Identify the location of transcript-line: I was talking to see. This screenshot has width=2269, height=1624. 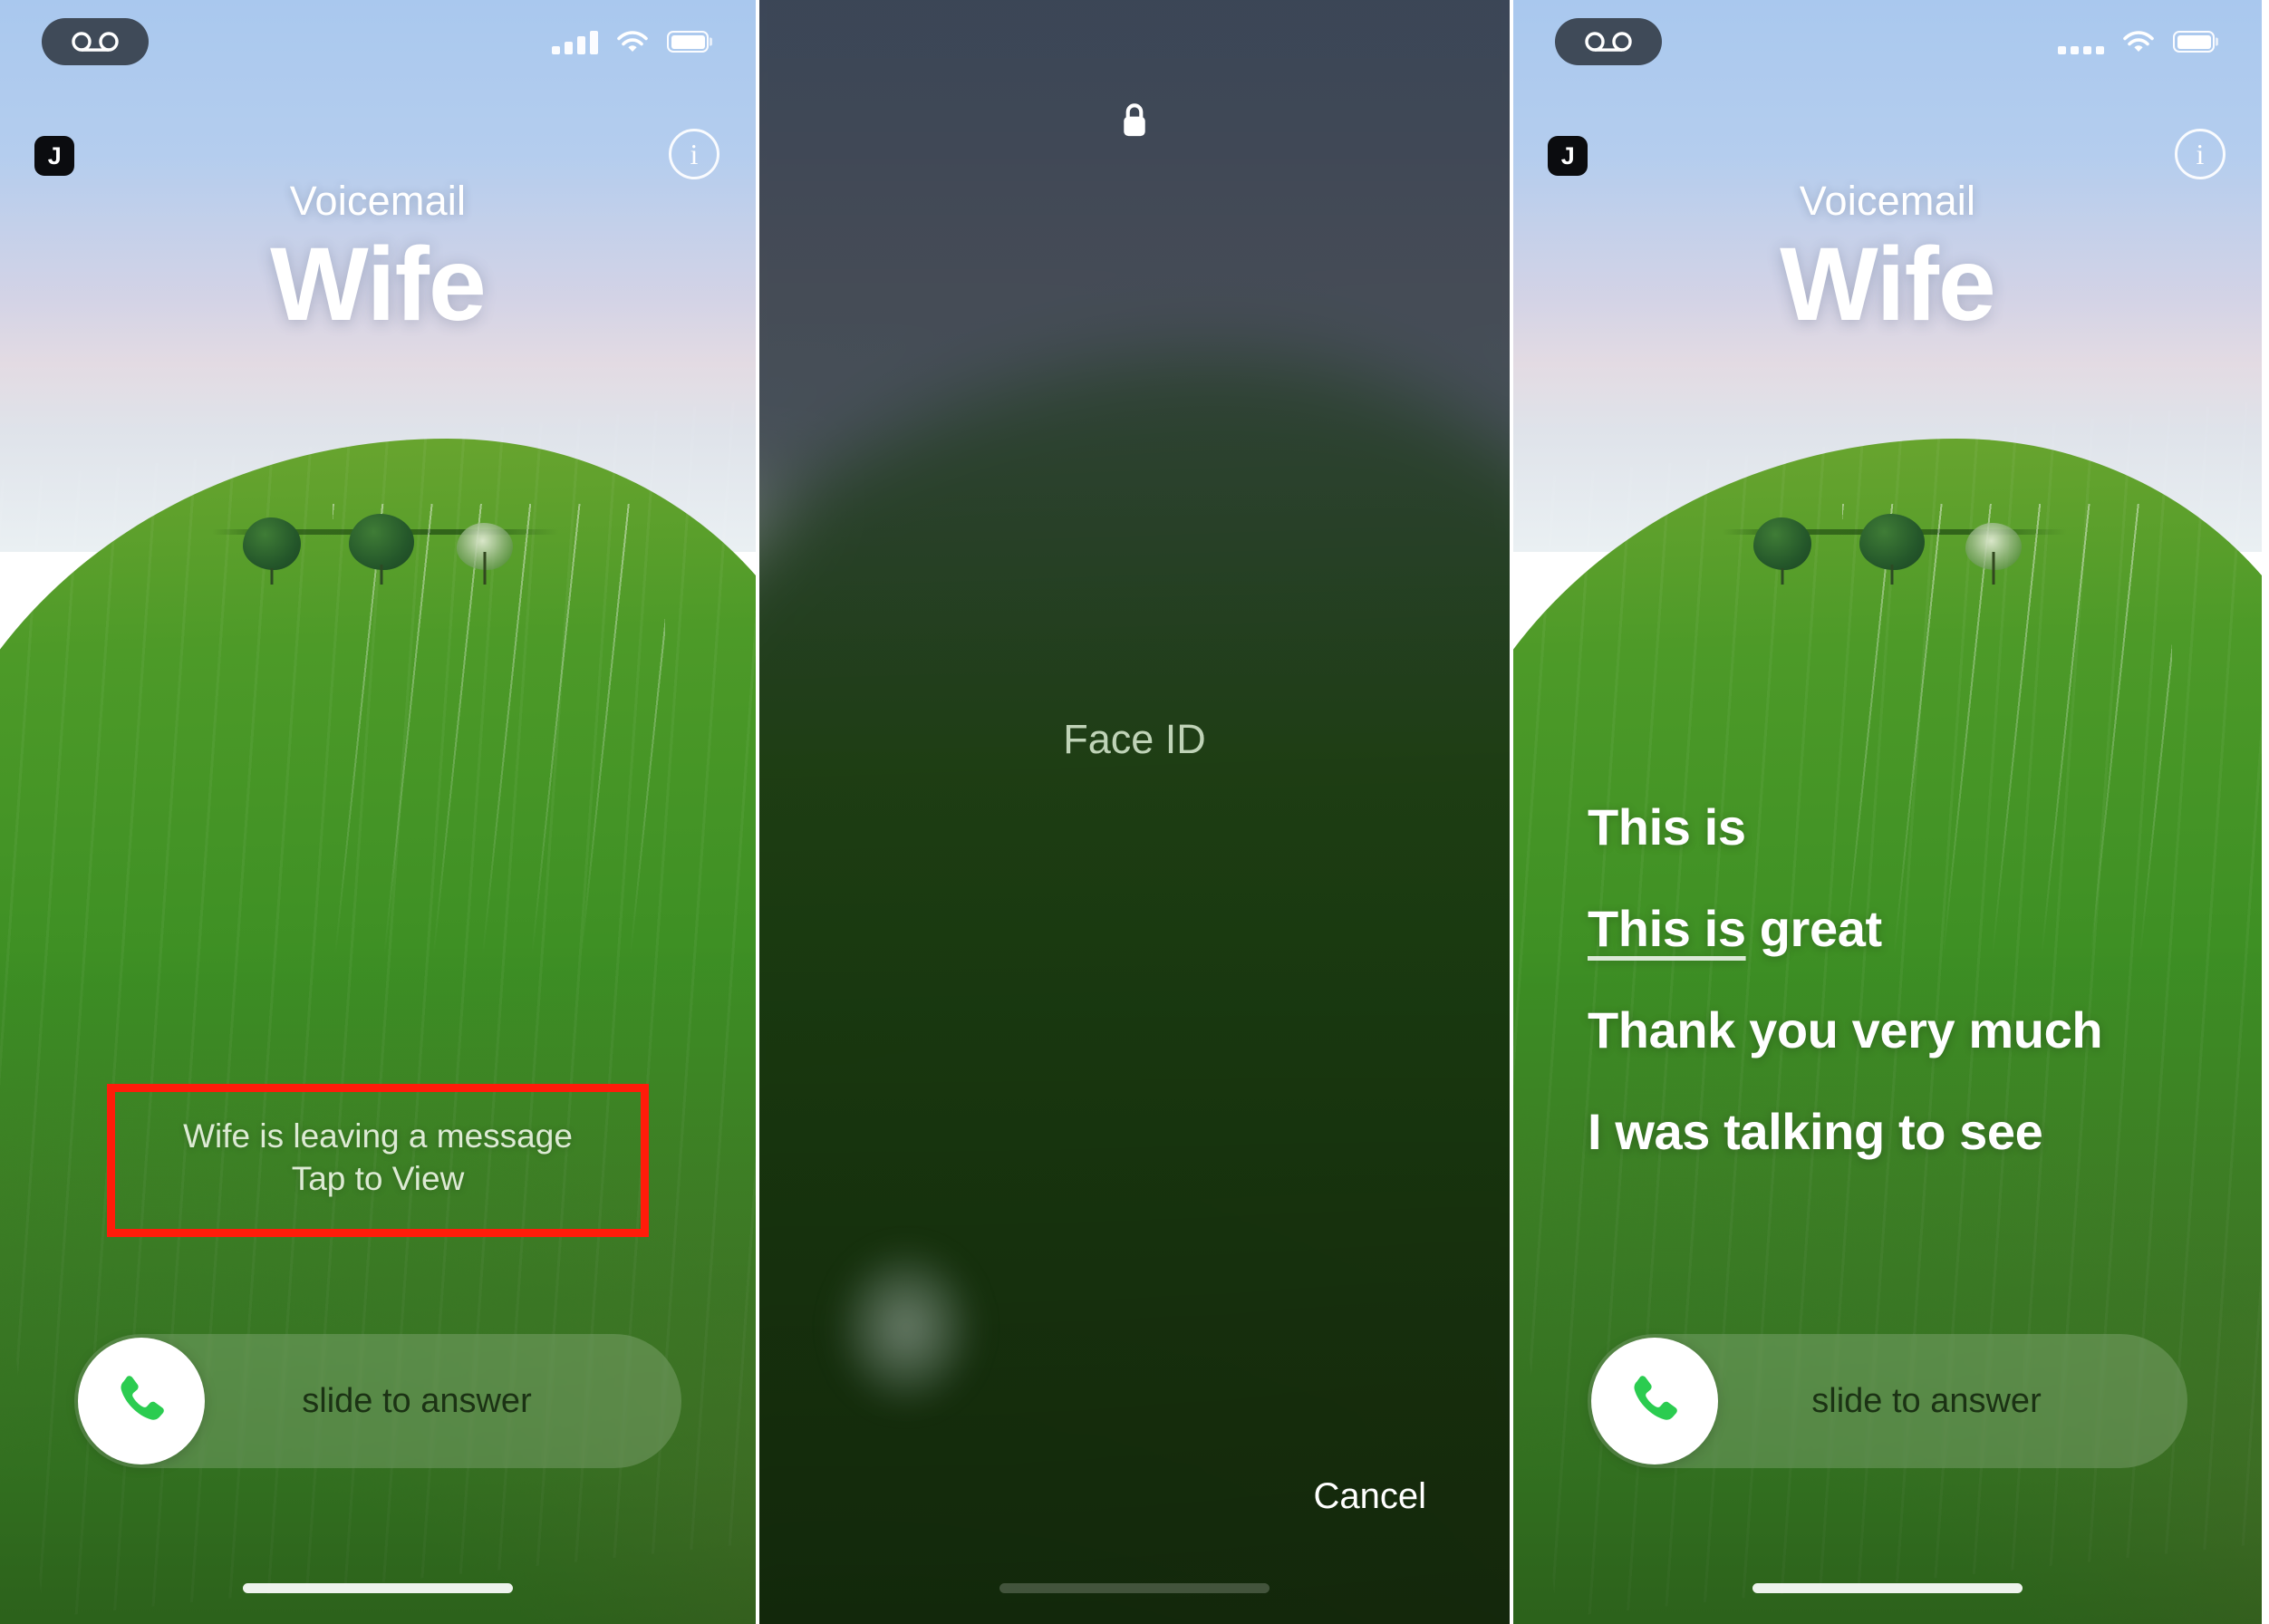
(1896, 1132).